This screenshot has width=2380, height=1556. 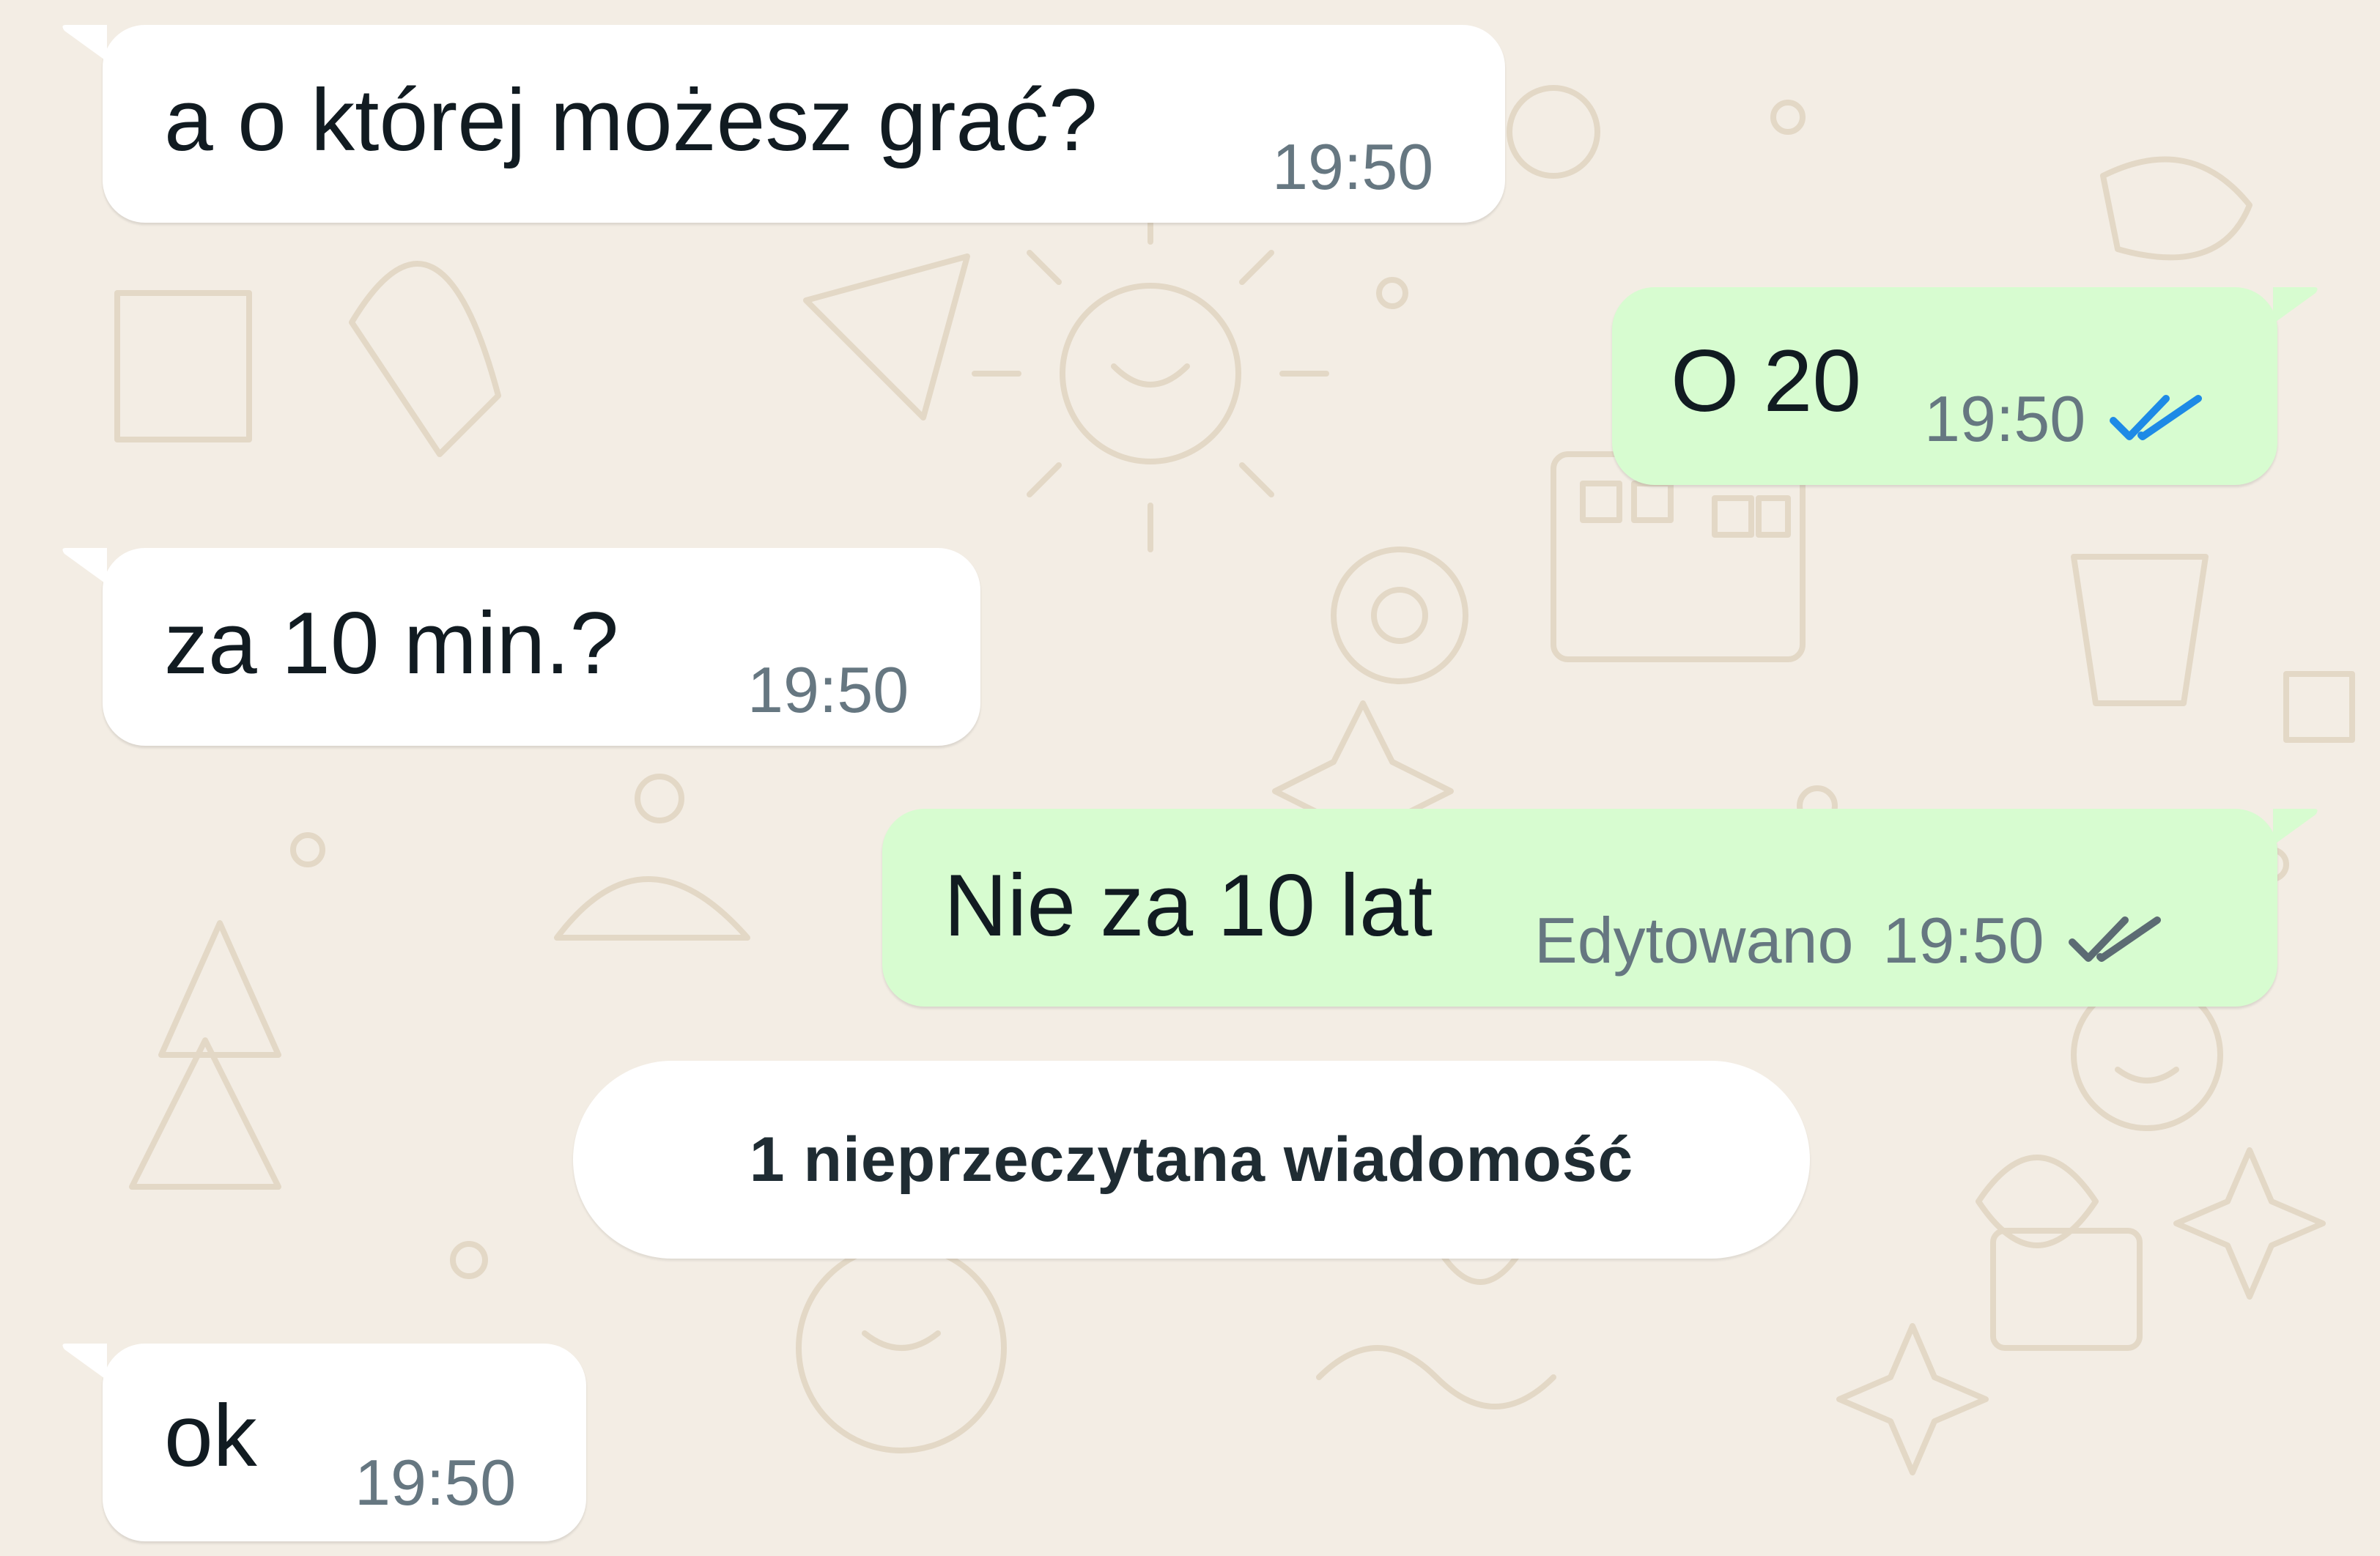 What do you see at coordinates (1766, 381) in the screenshot?
I see `message-text: O 20` at bounding box center [1766, 381].